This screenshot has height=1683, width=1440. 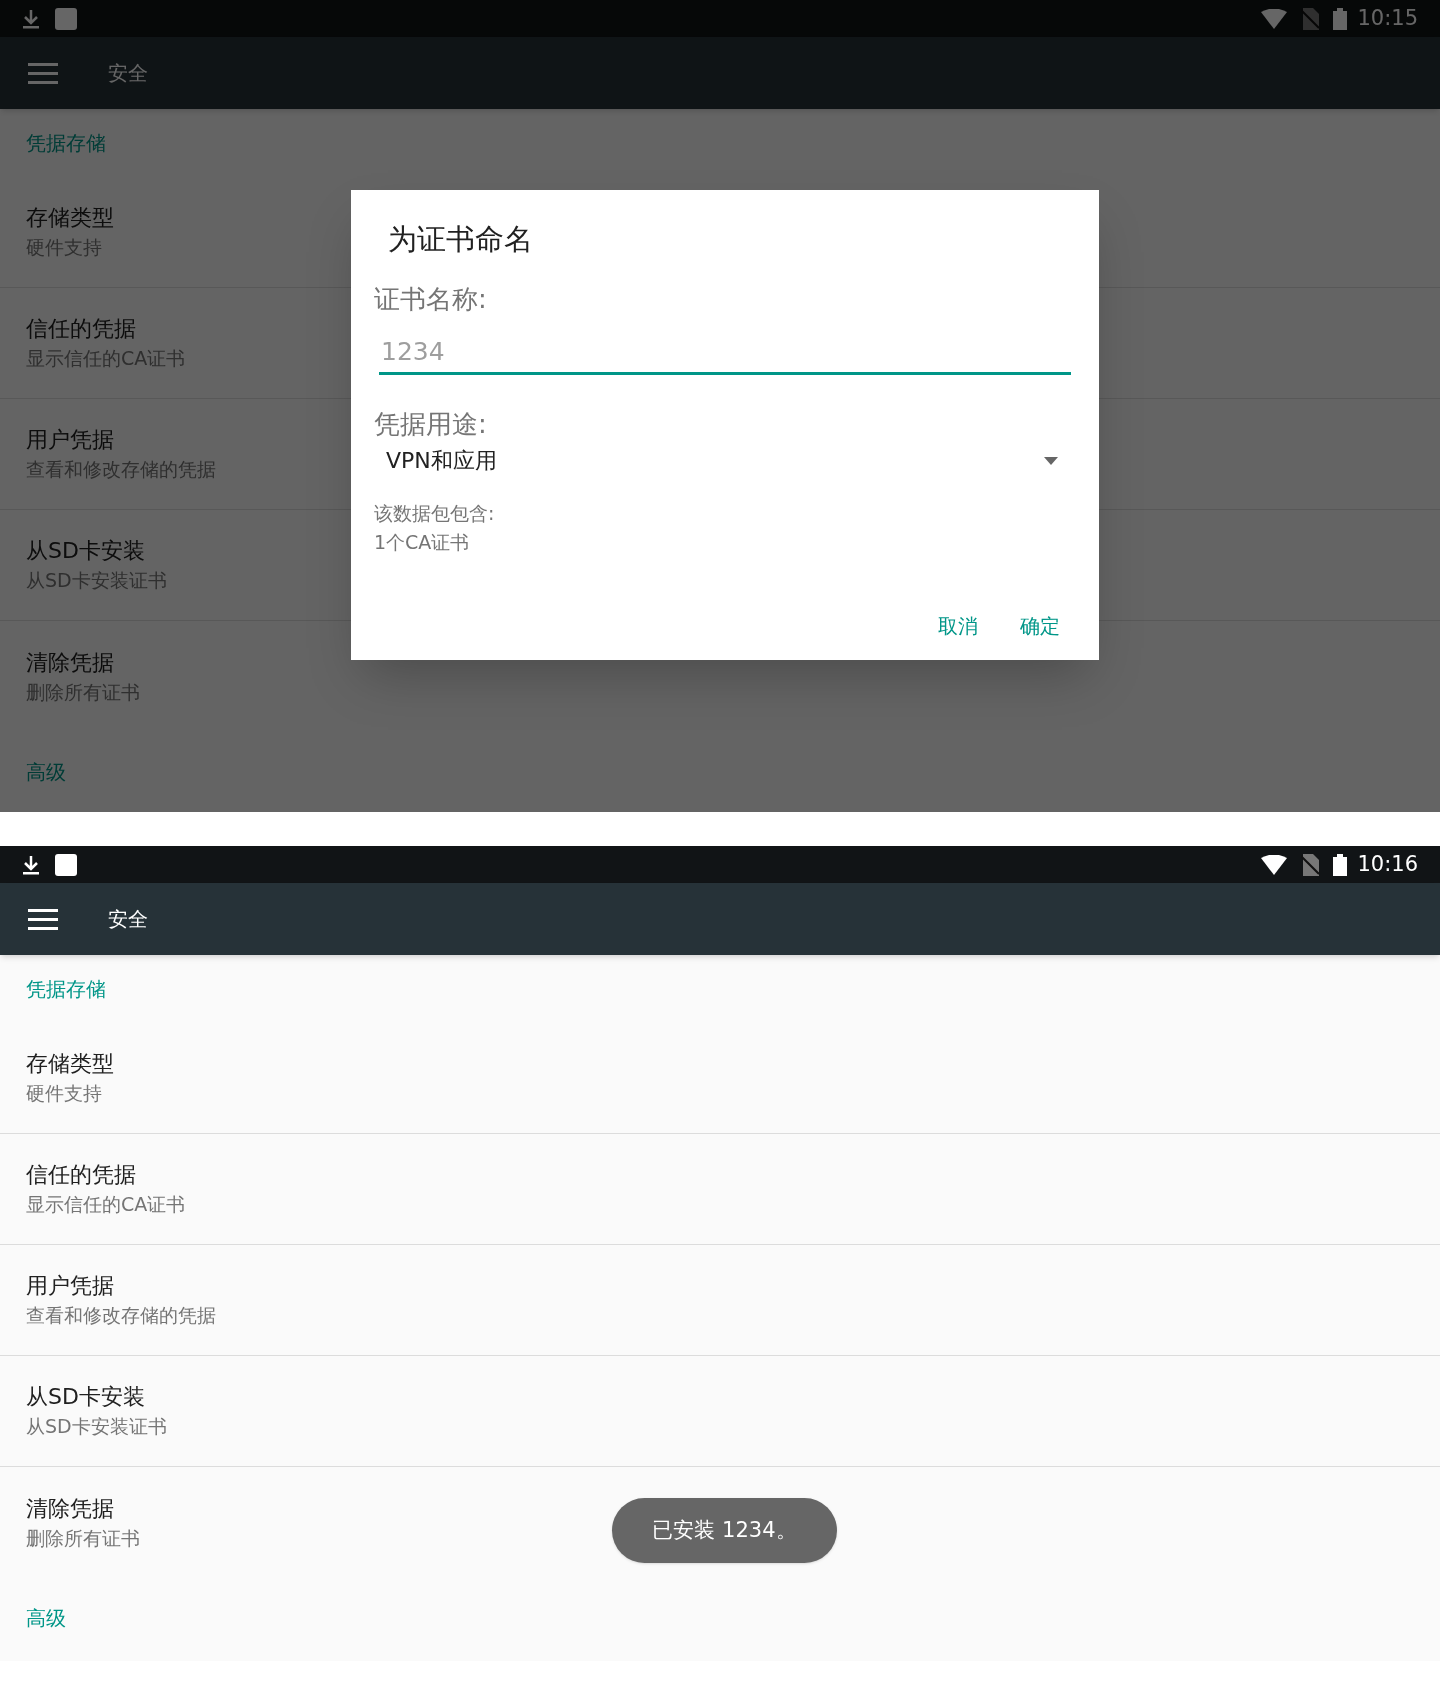 I want to click on field-label: 凭据用途:, so click(x=430, y=424).